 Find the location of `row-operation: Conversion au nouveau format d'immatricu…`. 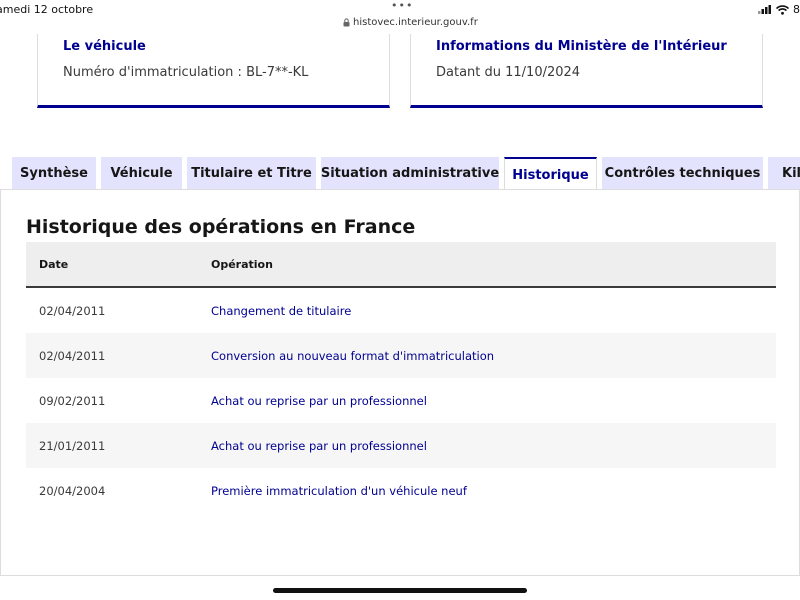

row-operation: Conversion au nouveau format d'immatricu… is located at coordinates (353, 356).